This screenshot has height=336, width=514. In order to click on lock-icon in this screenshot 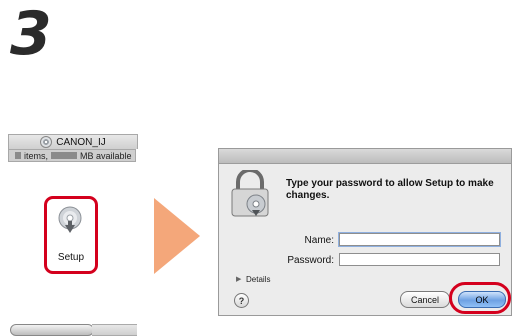, I will do `click(250, 193)`.